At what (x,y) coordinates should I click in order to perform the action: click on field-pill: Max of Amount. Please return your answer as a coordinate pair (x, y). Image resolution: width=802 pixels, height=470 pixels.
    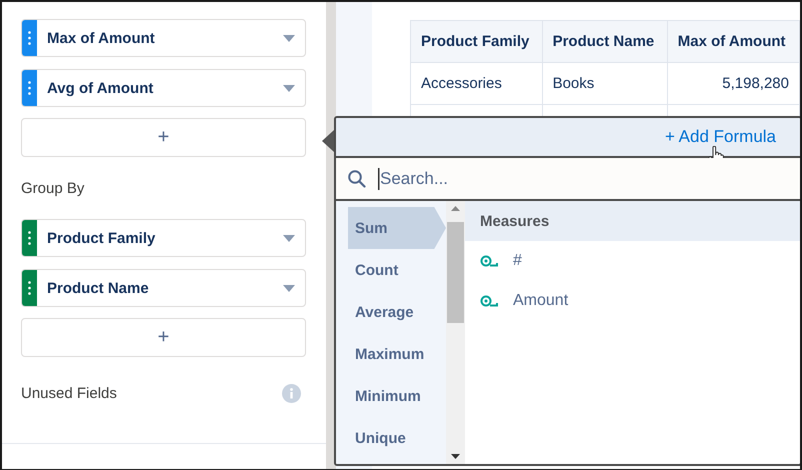
    Looking at the image, I should click on (163, 38).